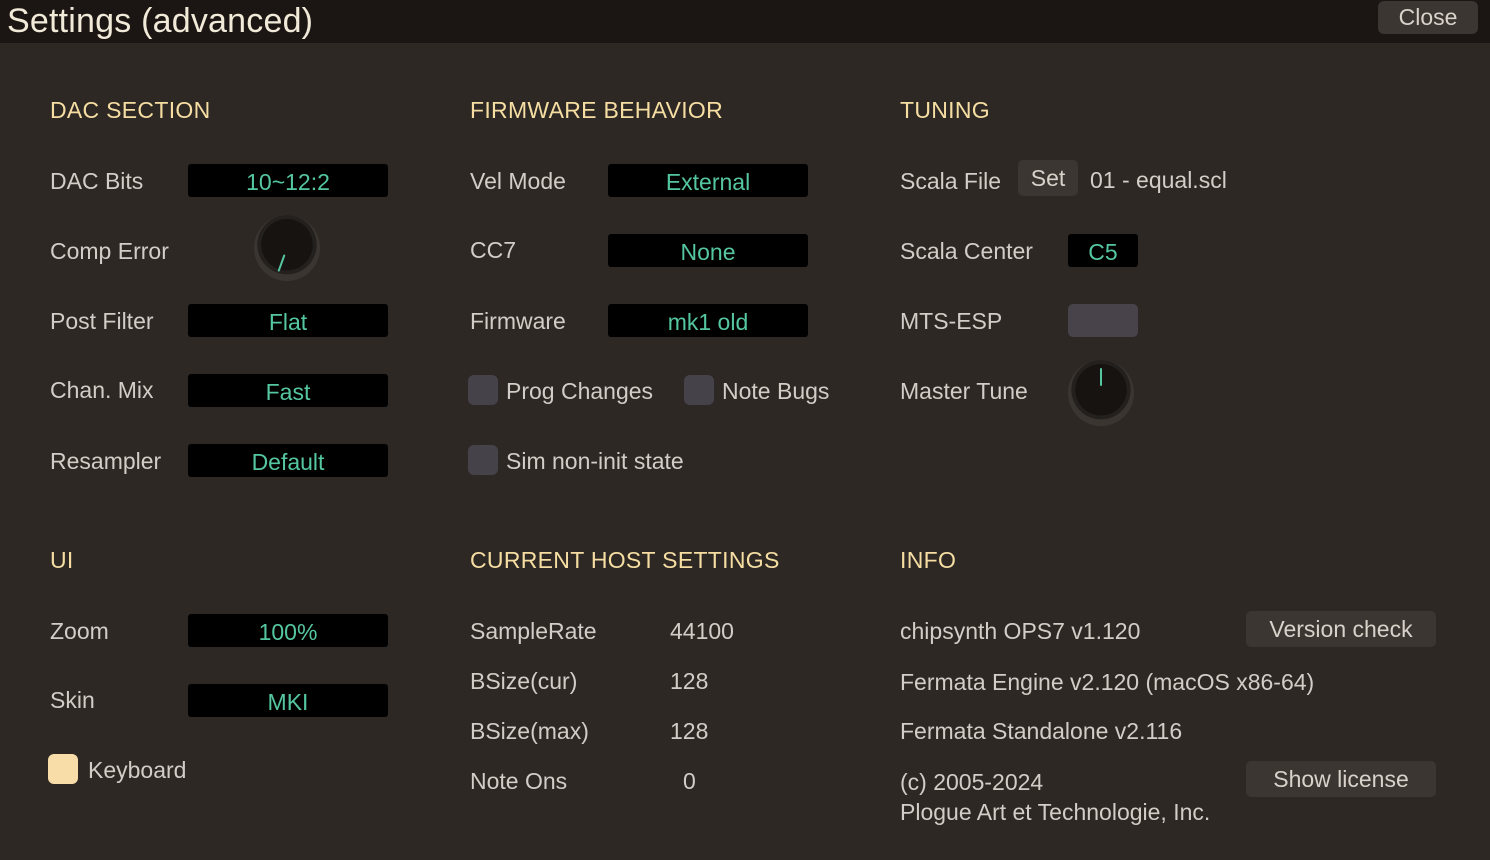 This screenshot has width=1490, height=860. Describe the element at coordinates (745, 21) in the screenshot. I see `title-bar: Settings (advanced) Close` at that location.